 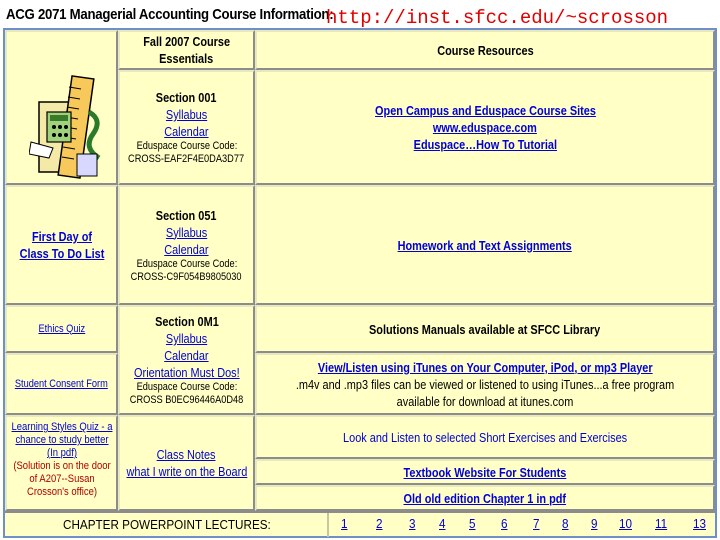 I want to click on resources-heading: Course Resources, so click(x=485, y=50).